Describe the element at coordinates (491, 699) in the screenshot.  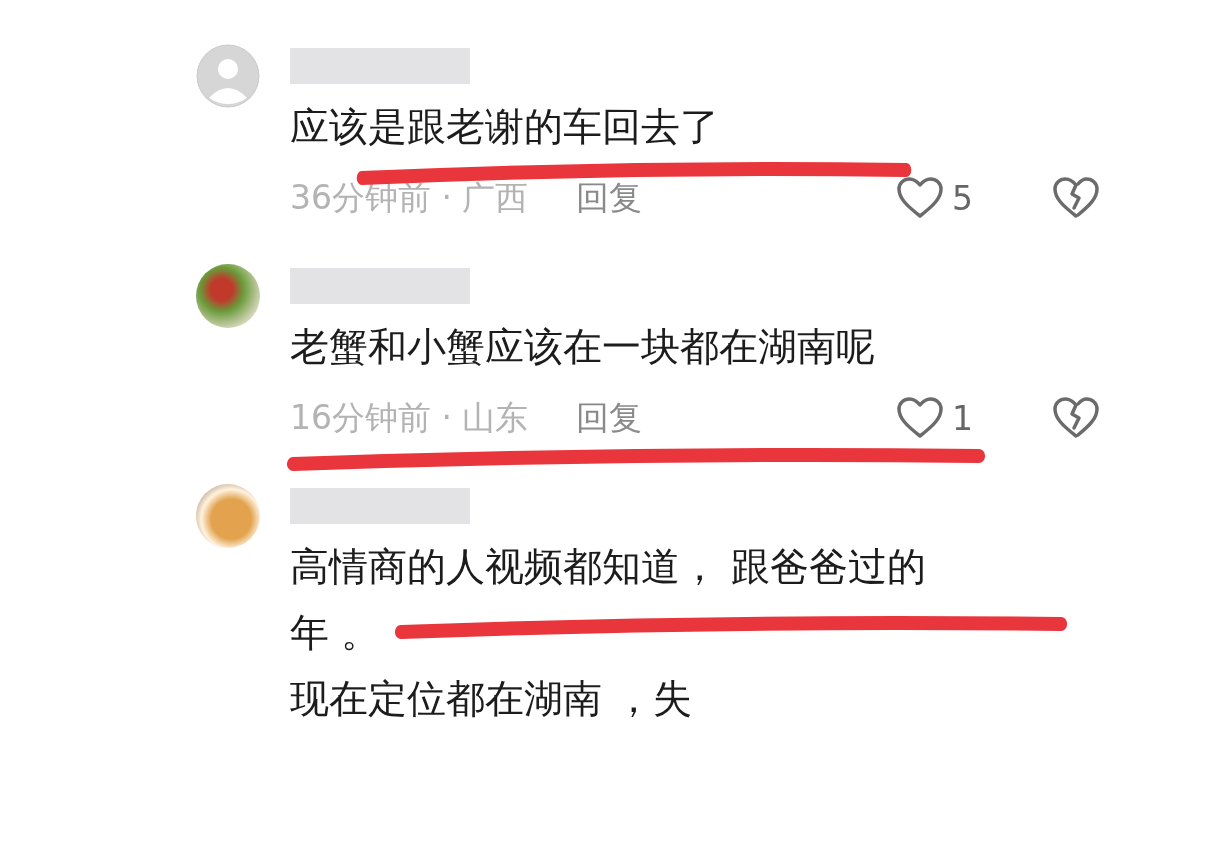
I see `comment-text: 现在定位都在湖南 ，失` at that location.